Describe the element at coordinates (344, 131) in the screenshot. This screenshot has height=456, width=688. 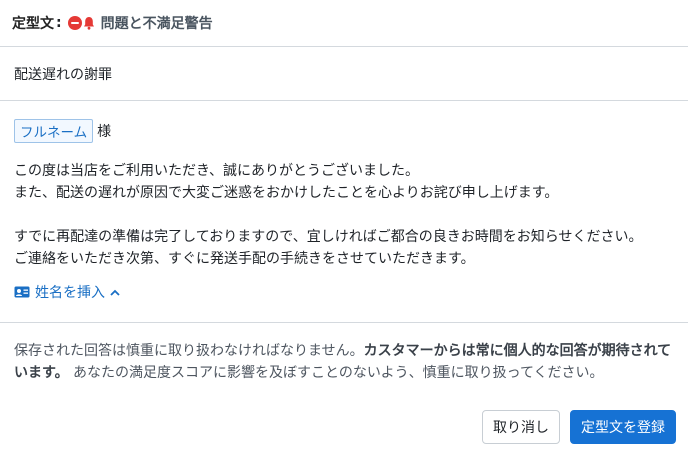
I see `greeting-line: フルネーム 様` at that location.